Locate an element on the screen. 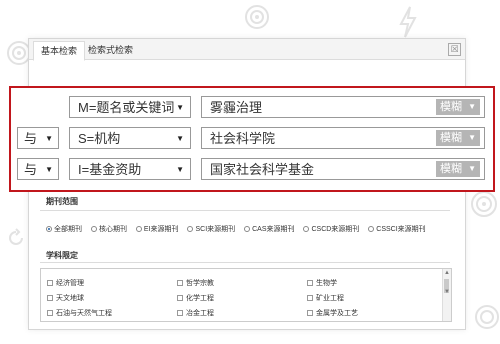 This screenshot has height=344, width=500. query-row: M=题名或关键词 ▼ 雾霾治理 模糊 ▼ is located at coordinates (252, 108).